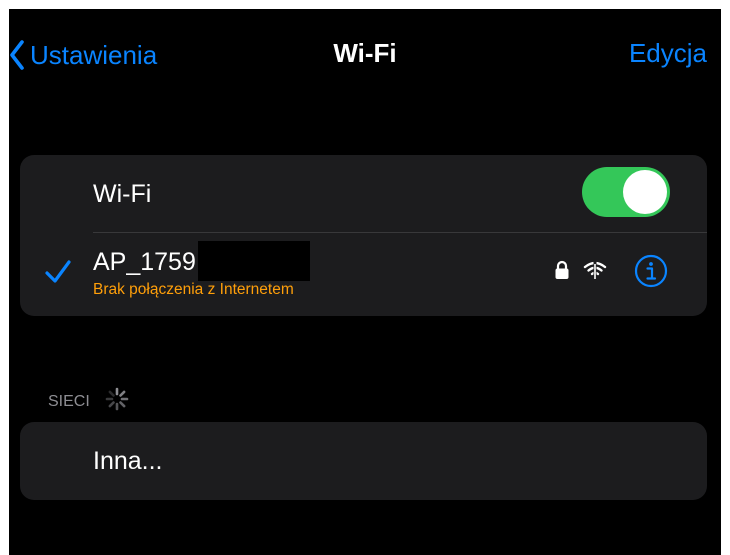 Image resolution: width=730 pixels, height=555 pixels. I want to click on info-icon, so click(651, 273).